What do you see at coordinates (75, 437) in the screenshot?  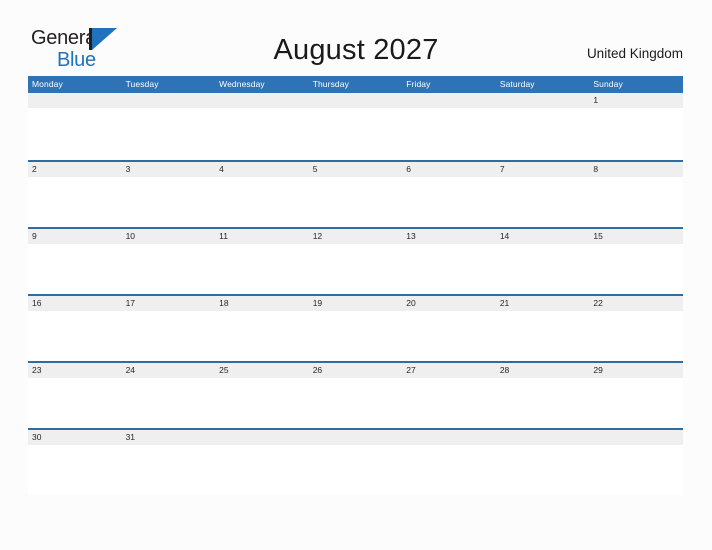 I see `day-cell: 30` at bounding box center [75, 437].